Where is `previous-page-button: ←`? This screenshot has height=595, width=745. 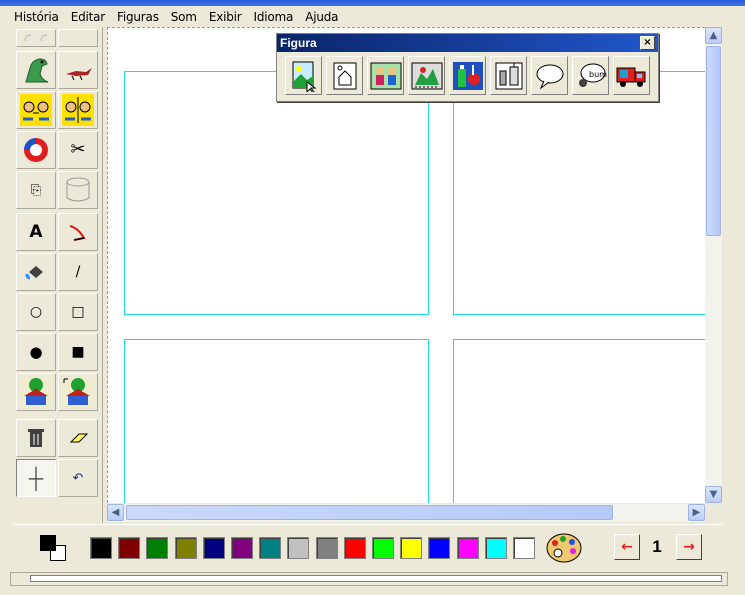 previous-page-button: ← is located at coordinates (627, 547).